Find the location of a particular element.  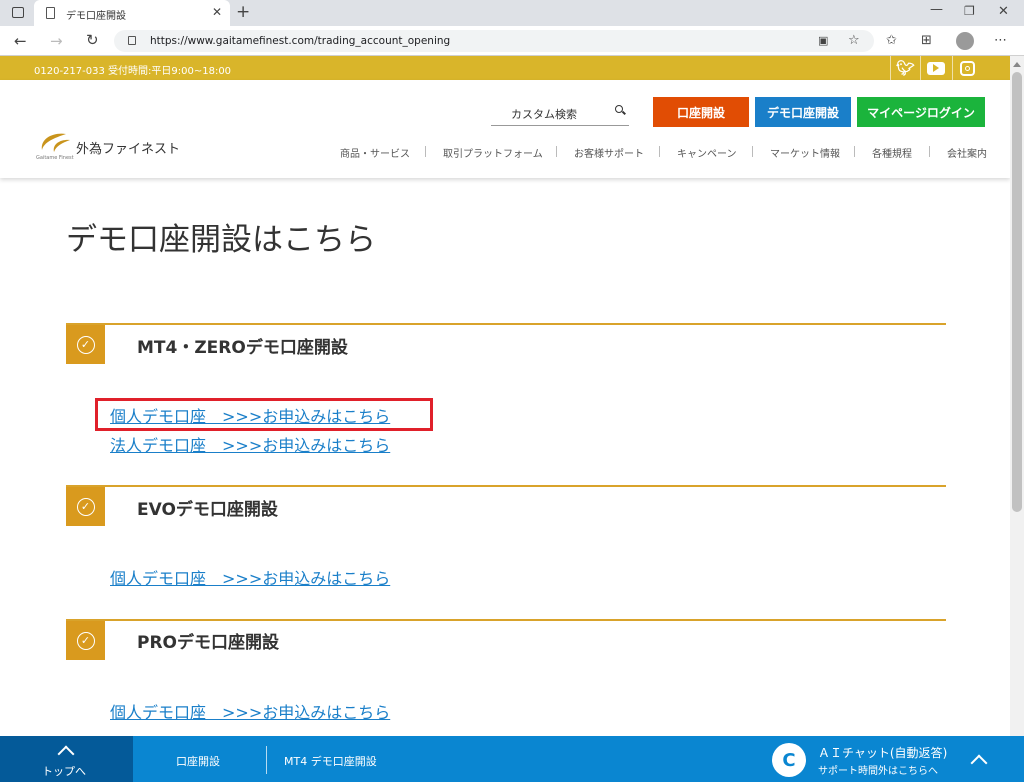

mypage-login-button: マイページログイン is located at coordinates (921, 112).